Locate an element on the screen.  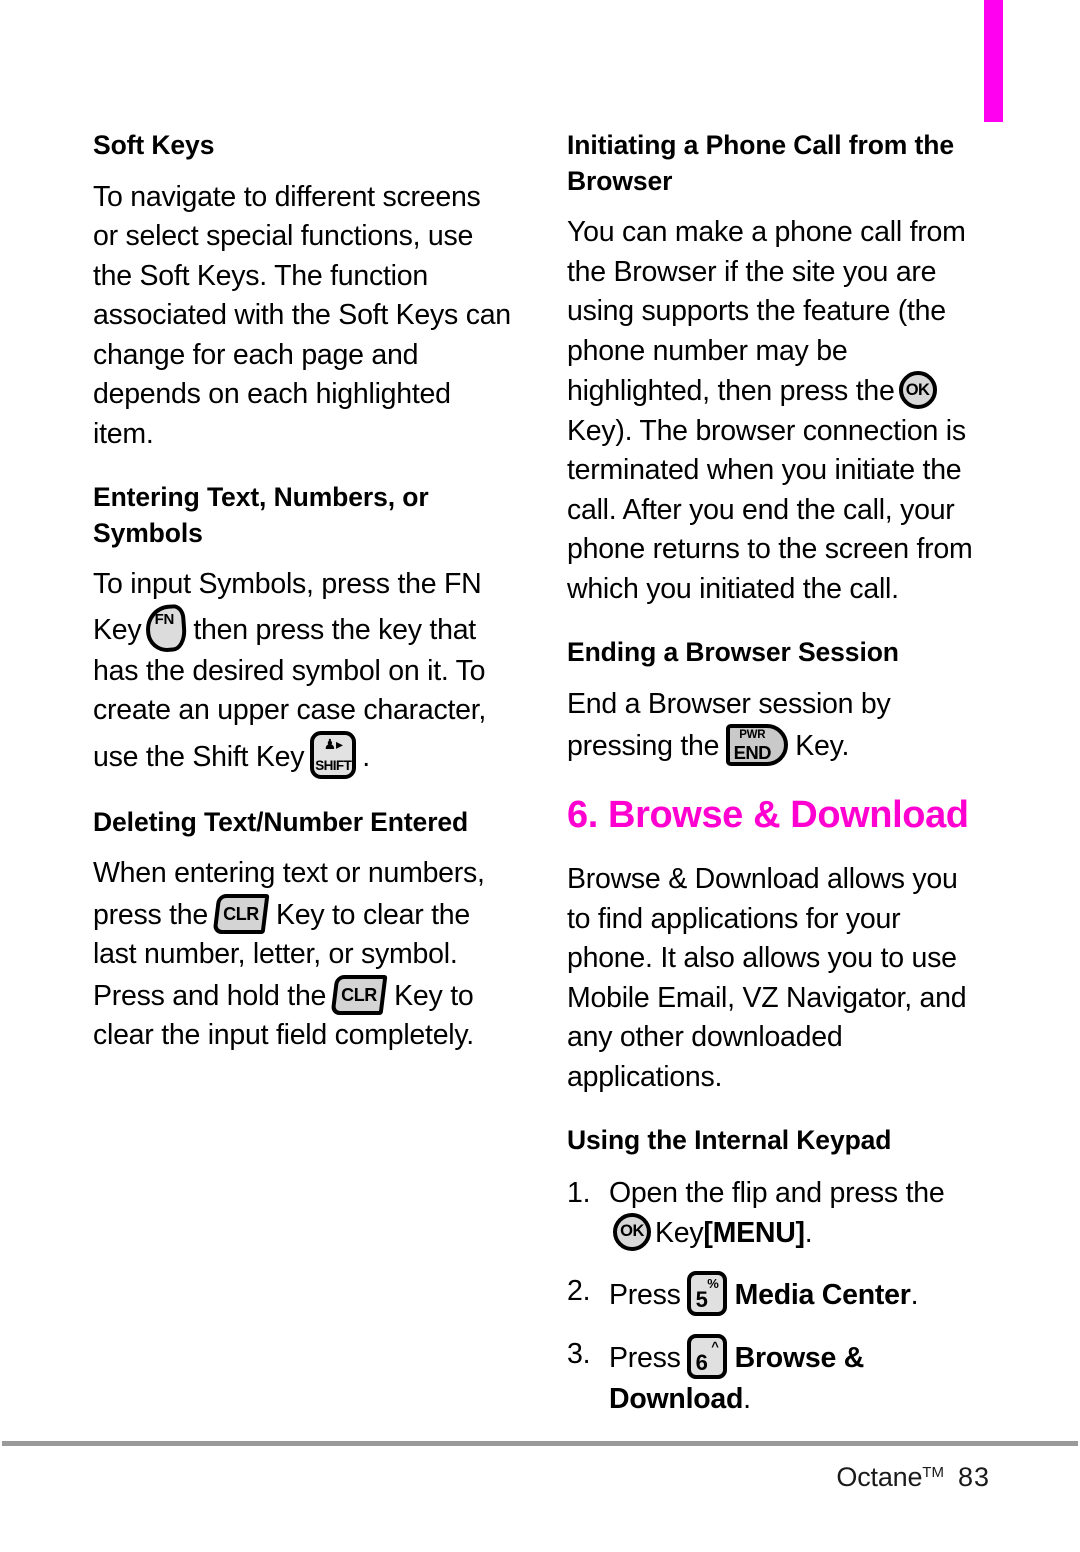
footer-product-name: Octane is located at coordinates (879, 1477).